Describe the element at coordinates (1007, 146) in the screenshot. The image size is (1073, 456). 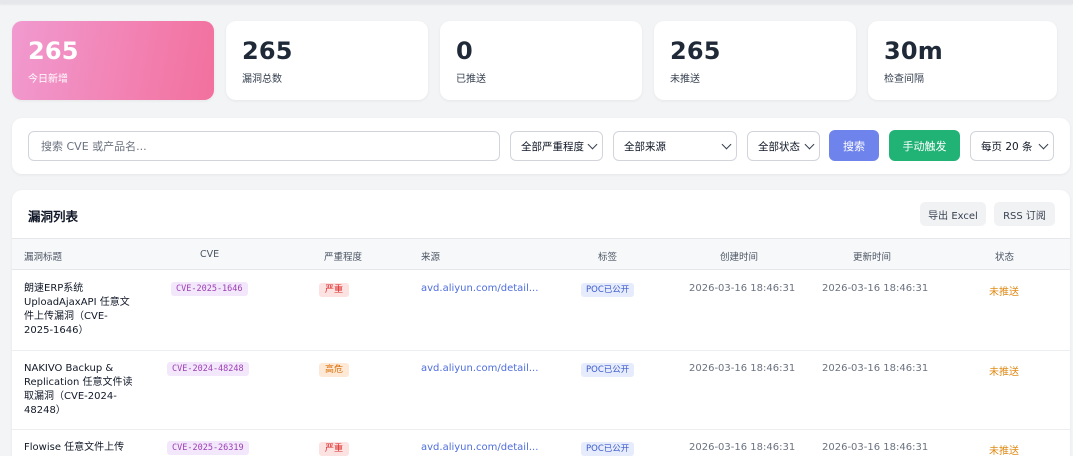
I see `page-size-value: 每页 20 条` at that location.